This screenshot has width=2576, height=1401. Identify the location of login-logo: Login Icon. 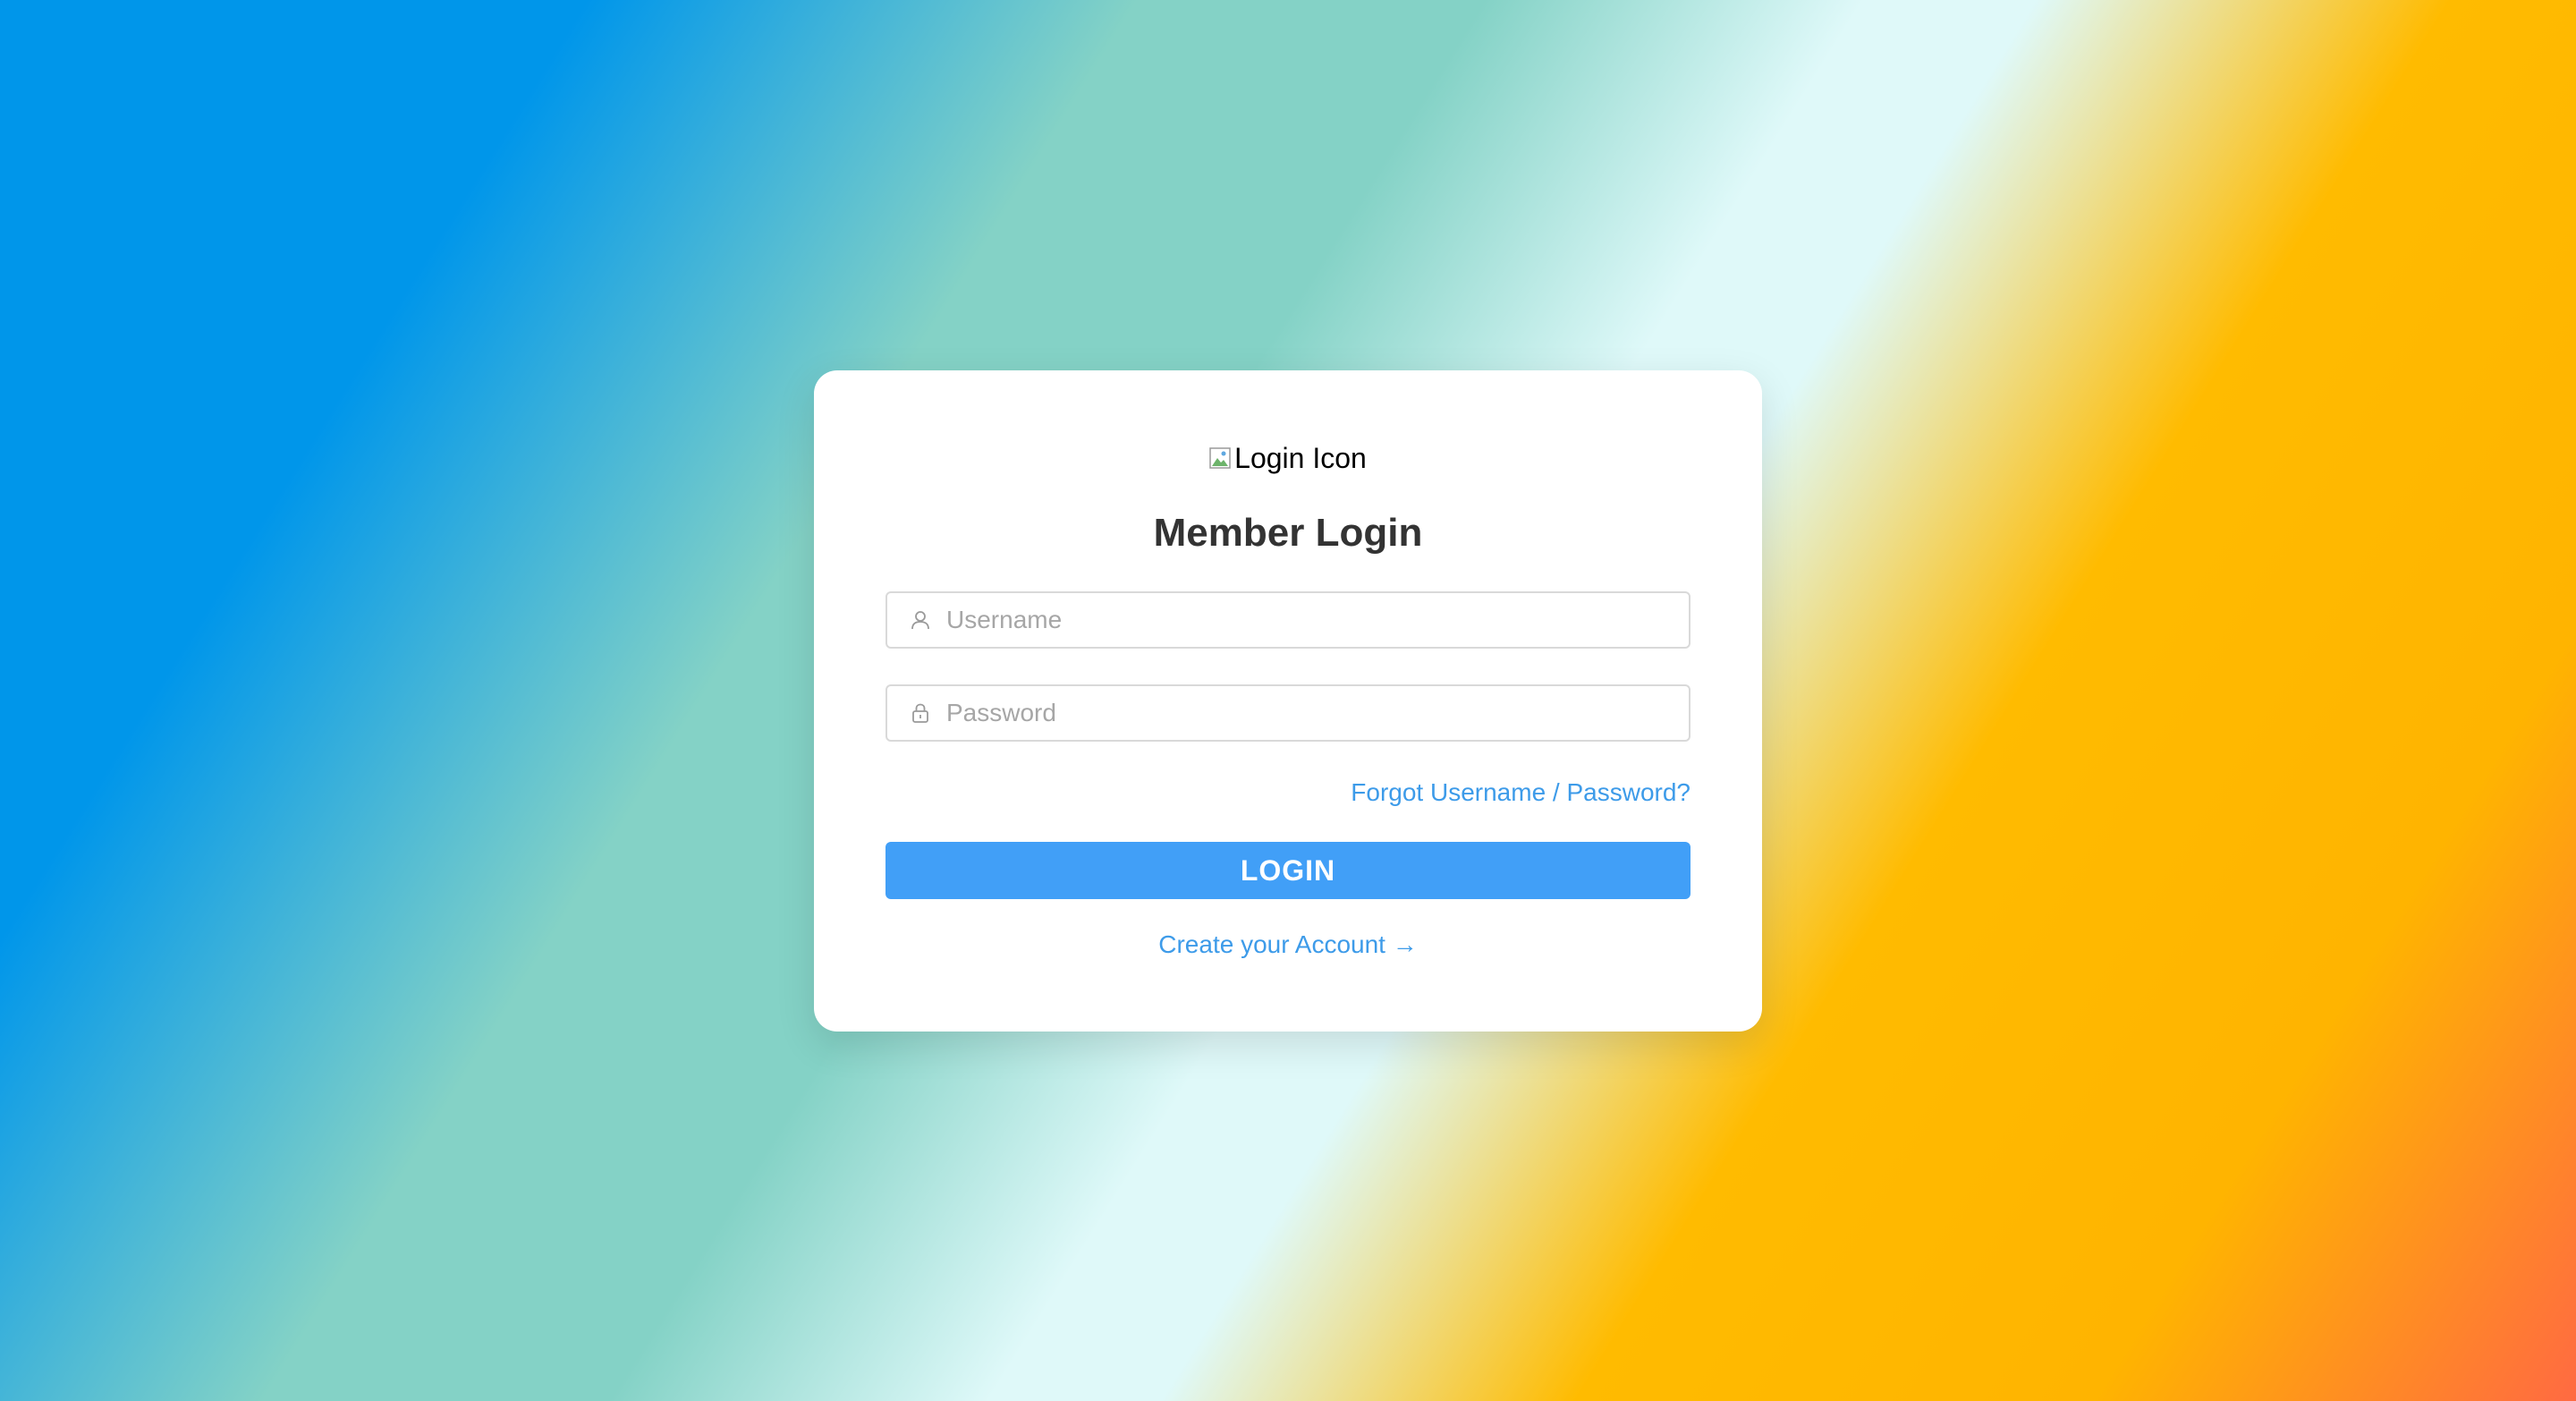
(1288, 458).